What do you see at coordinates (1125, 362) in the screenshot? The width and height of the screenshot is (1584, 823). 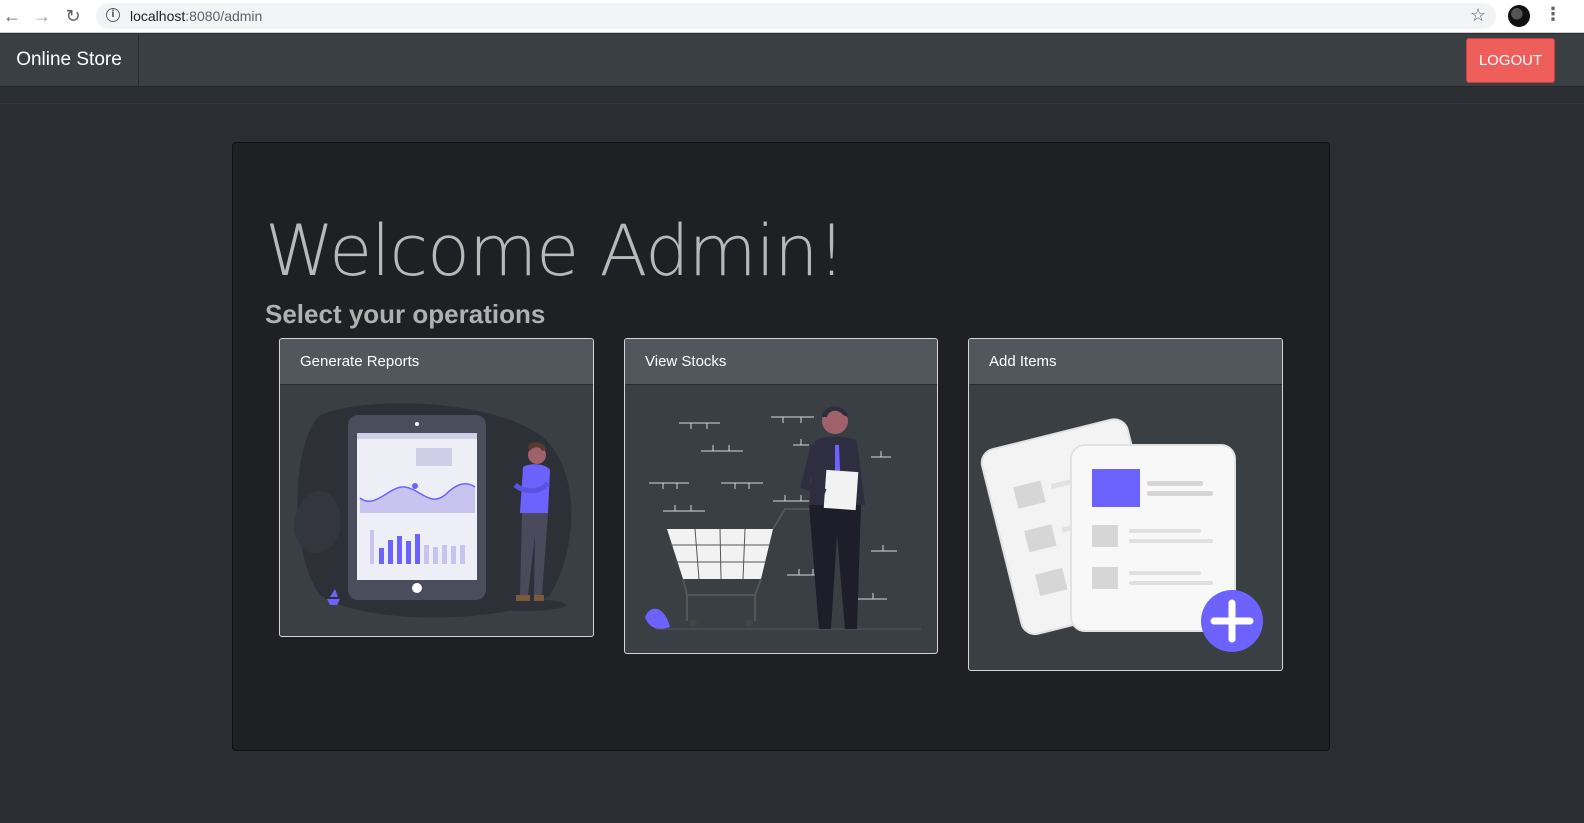 I see `card-title: Add Items` at bounding box center [1125, 362].